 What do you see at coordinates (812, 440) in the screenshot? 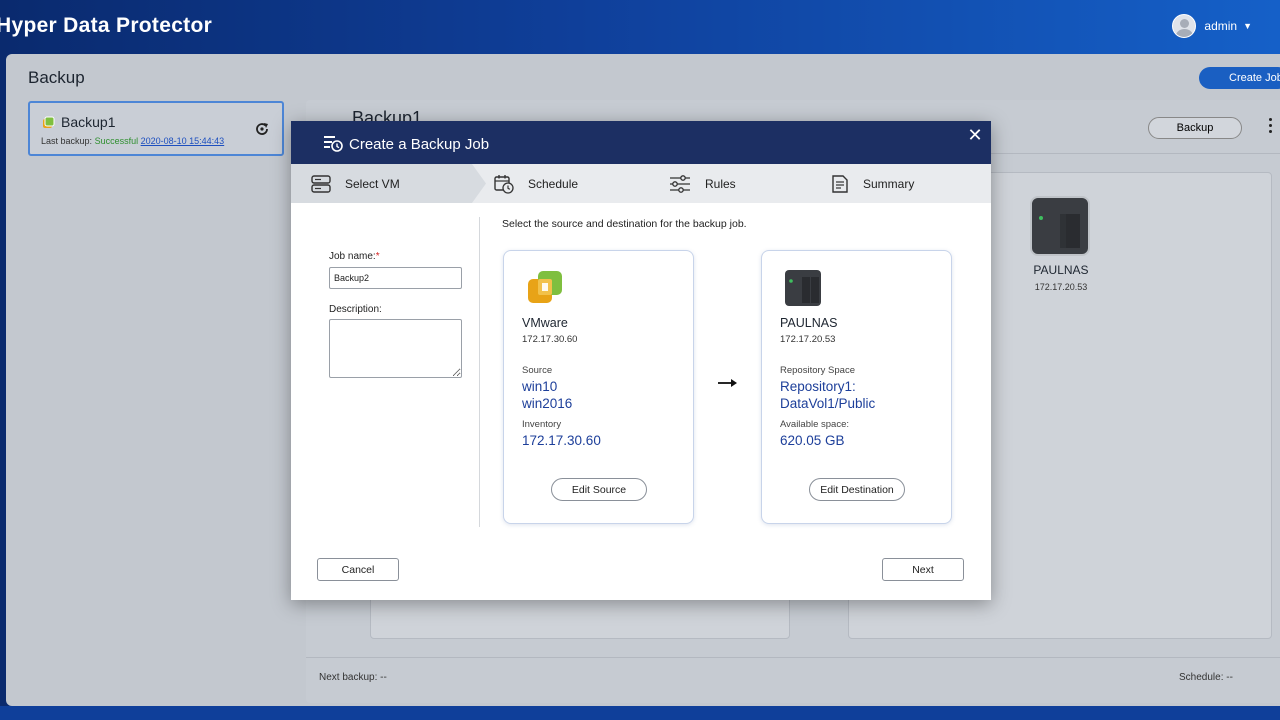
I see `available-space-value: 620.05 GB` at bounding box center [812, 440].